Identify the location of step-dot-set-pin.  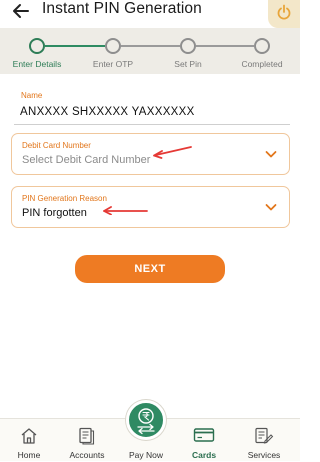
(188, 46).